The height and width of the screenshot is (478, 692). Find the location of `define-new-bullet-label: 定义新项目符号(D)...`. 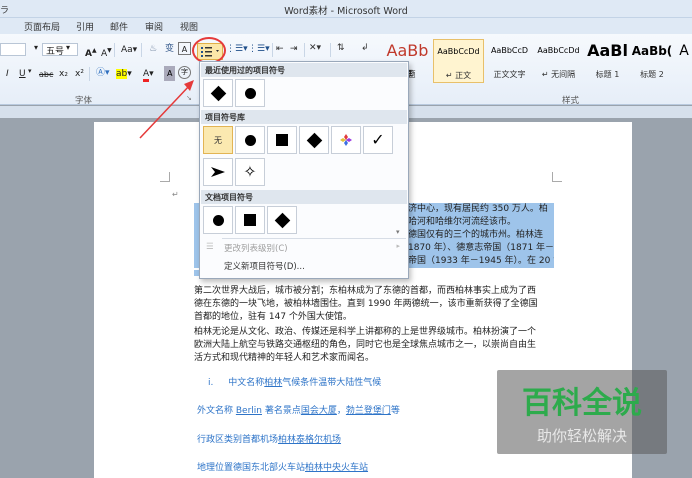

define-new-bullet-label: 定义新项目符号(D)... is located at coordinates (264, 267).